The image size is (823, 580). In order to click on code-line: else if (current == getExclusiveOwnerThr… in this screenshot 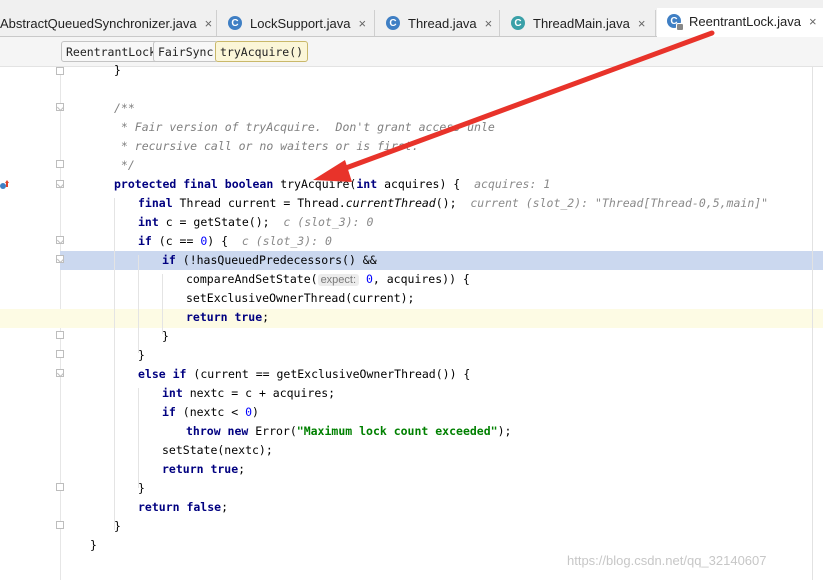, I will do `click(304, 374)`.